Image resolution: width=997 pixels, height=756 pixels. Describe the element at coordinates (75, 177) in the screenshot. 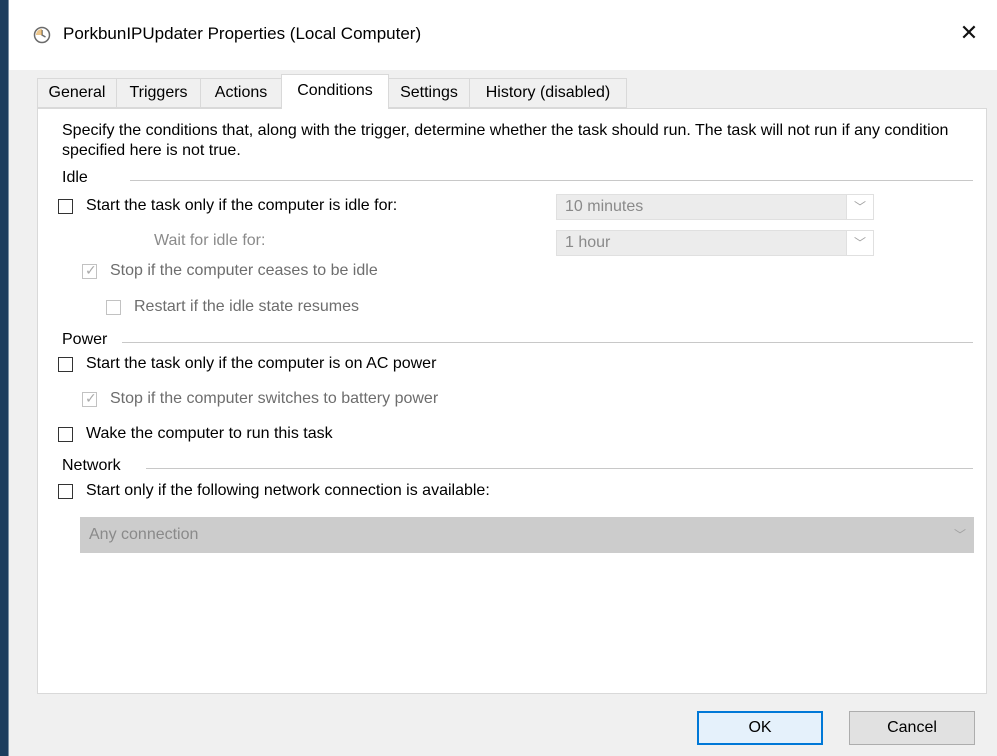

I see `idle-group-label: Idle` at that location.